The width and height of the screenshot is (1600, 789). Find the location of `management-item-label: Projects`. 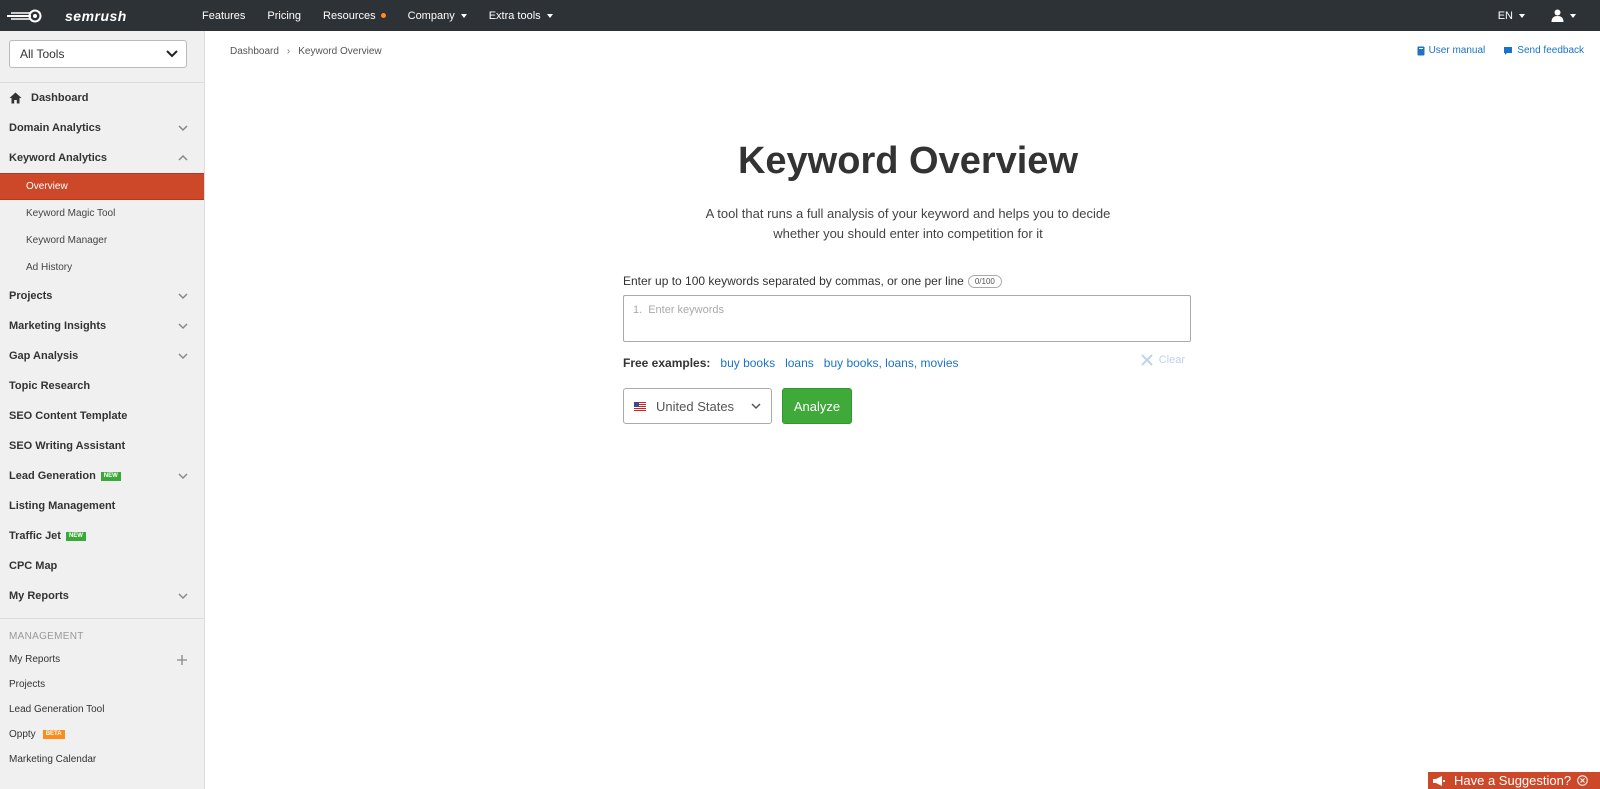

management-item-label: Projects is located at coordinates (27, 684).